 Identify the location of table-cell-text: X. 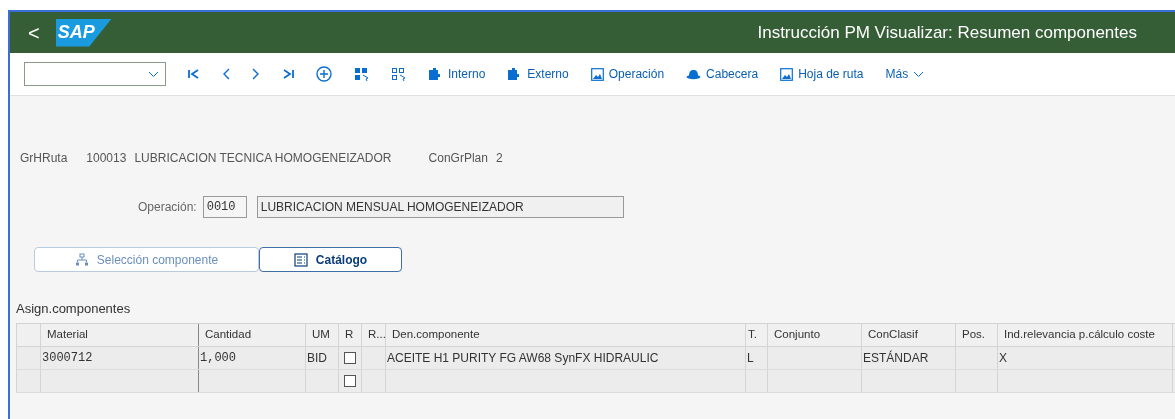
(1003, 358).